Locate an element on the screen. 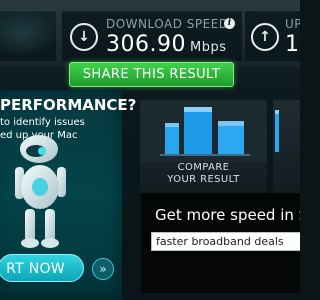  secondary-tile is located at coordinates (286, 147).